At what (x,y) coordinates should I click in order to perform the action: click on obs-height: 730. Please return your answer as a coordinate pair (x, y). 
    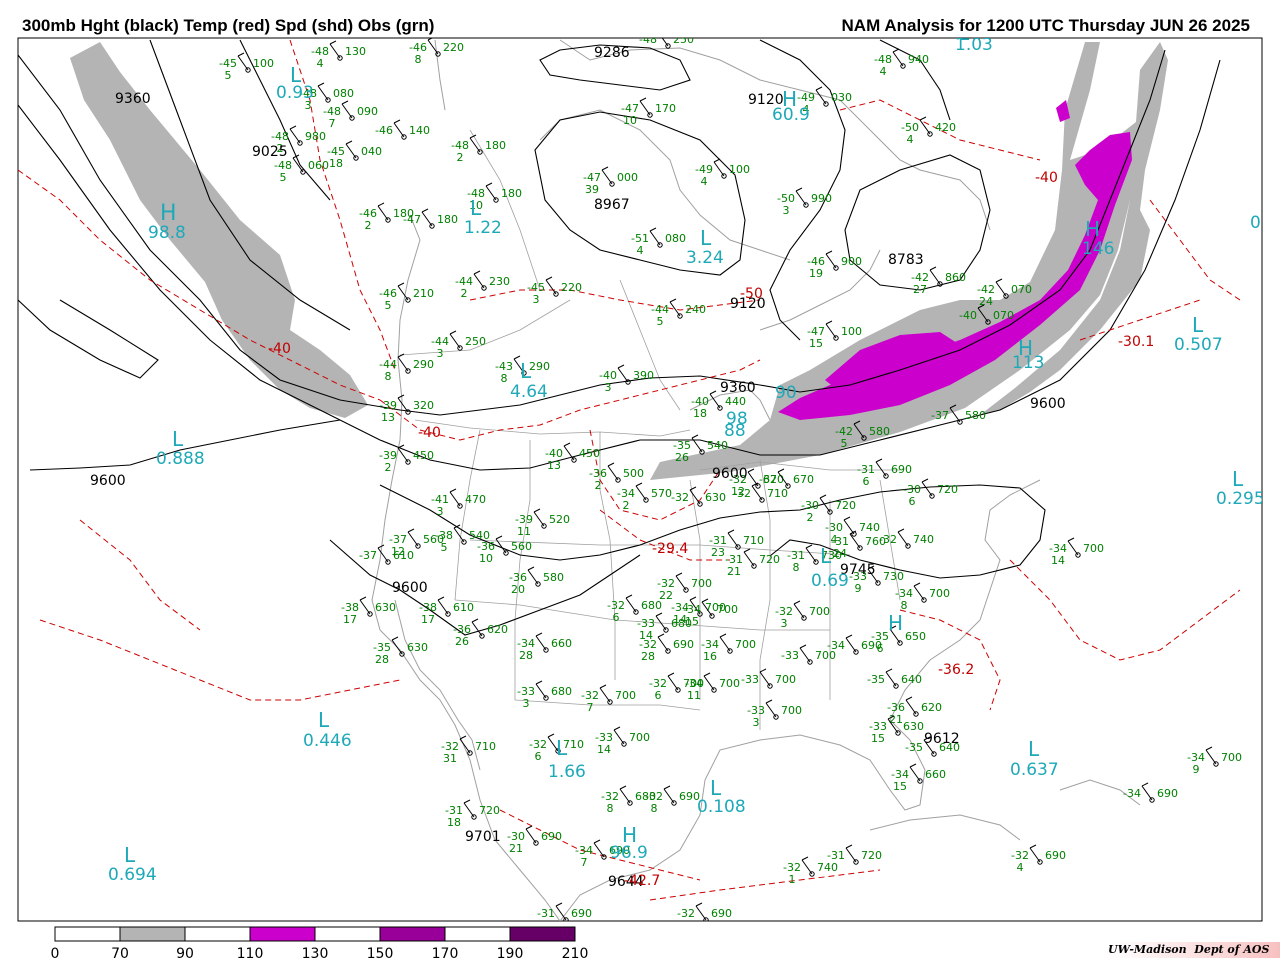
    Looking at the image, I should click on (893, 576).